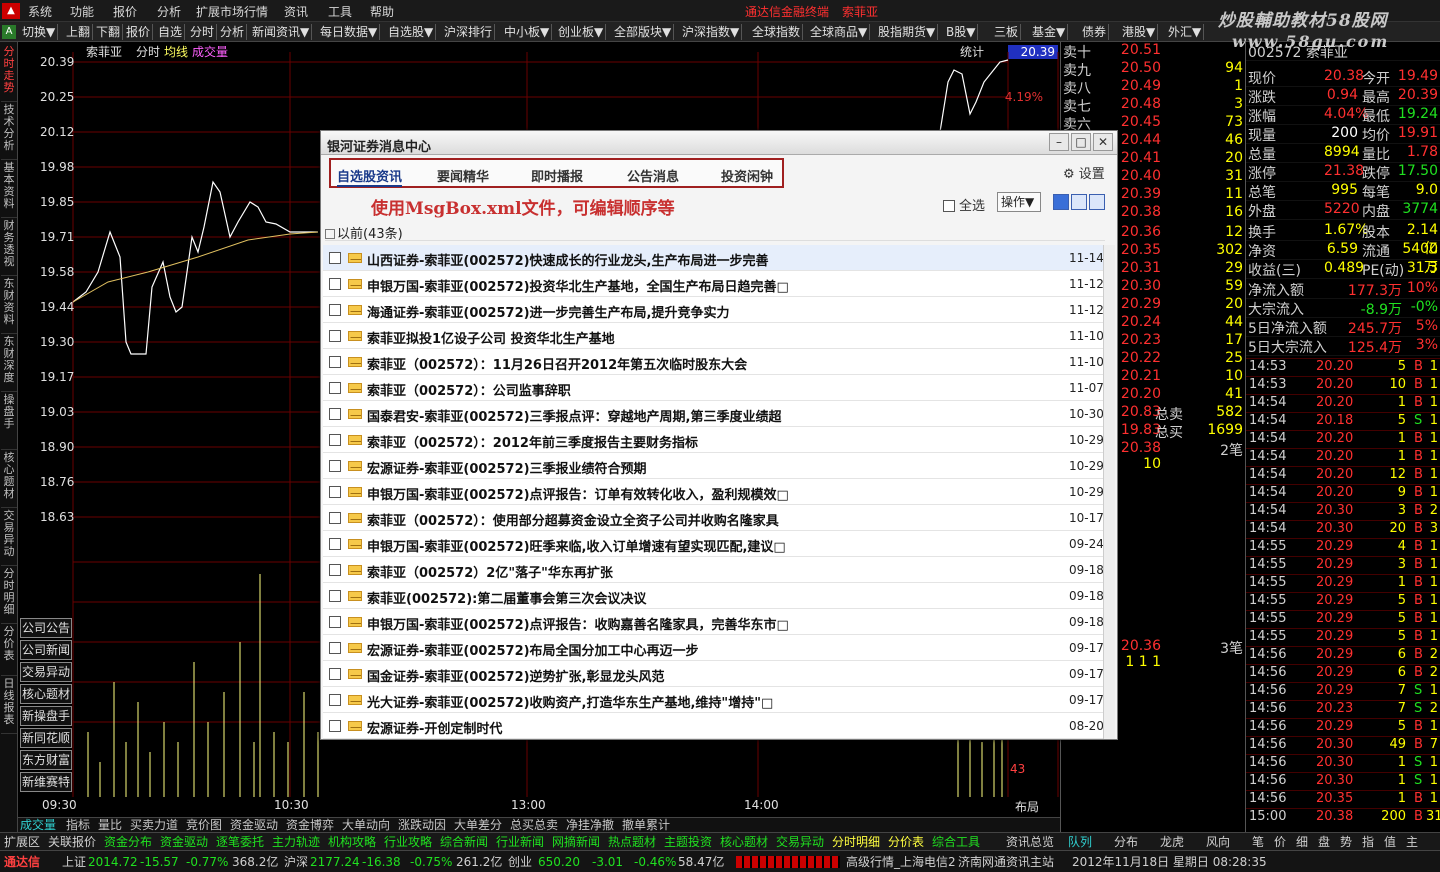  I want to click on menu-analysis: 分析, so click(169, 11).